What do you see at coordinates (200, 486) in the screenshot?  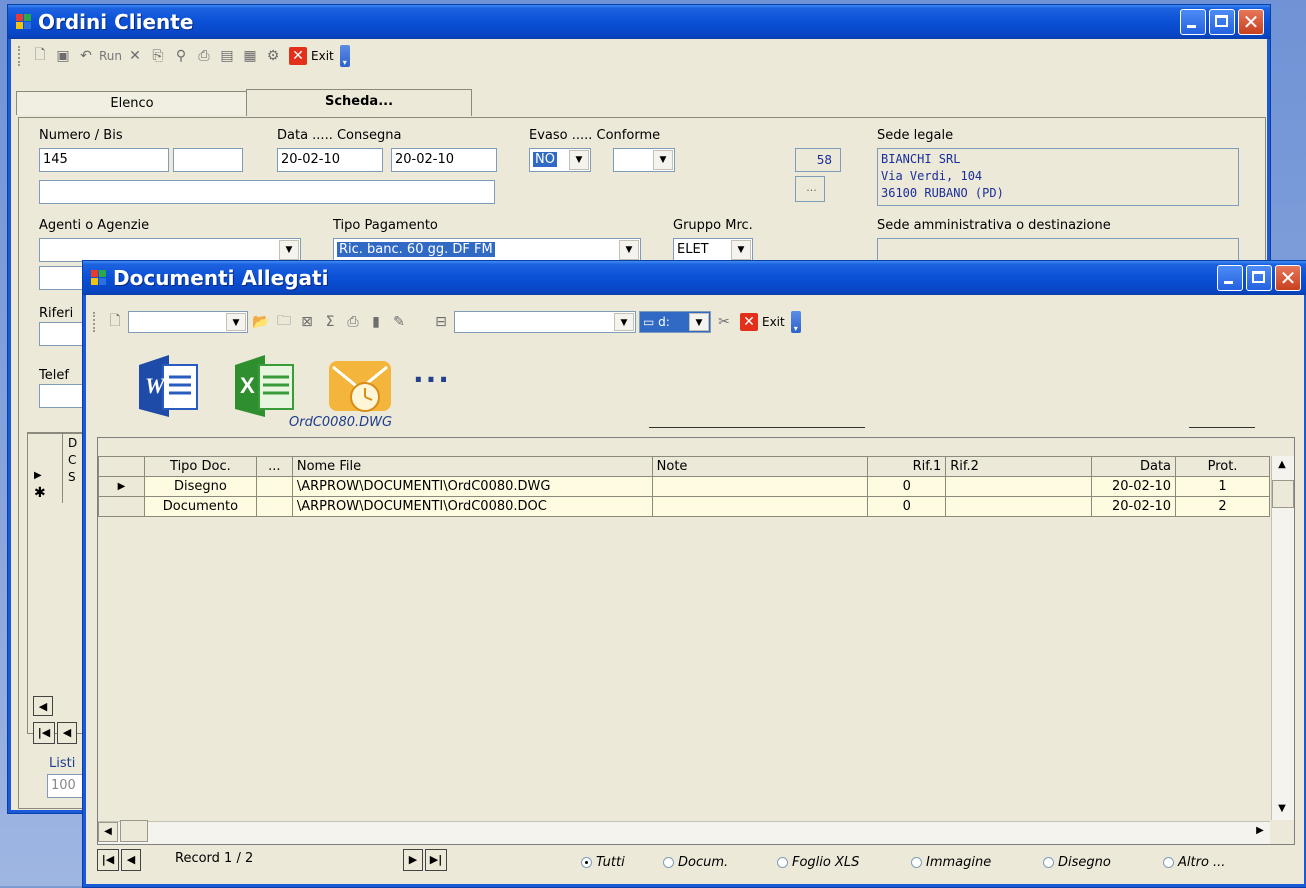 I see `cell-tipo: Disegno` at bounding box center [200, 486].